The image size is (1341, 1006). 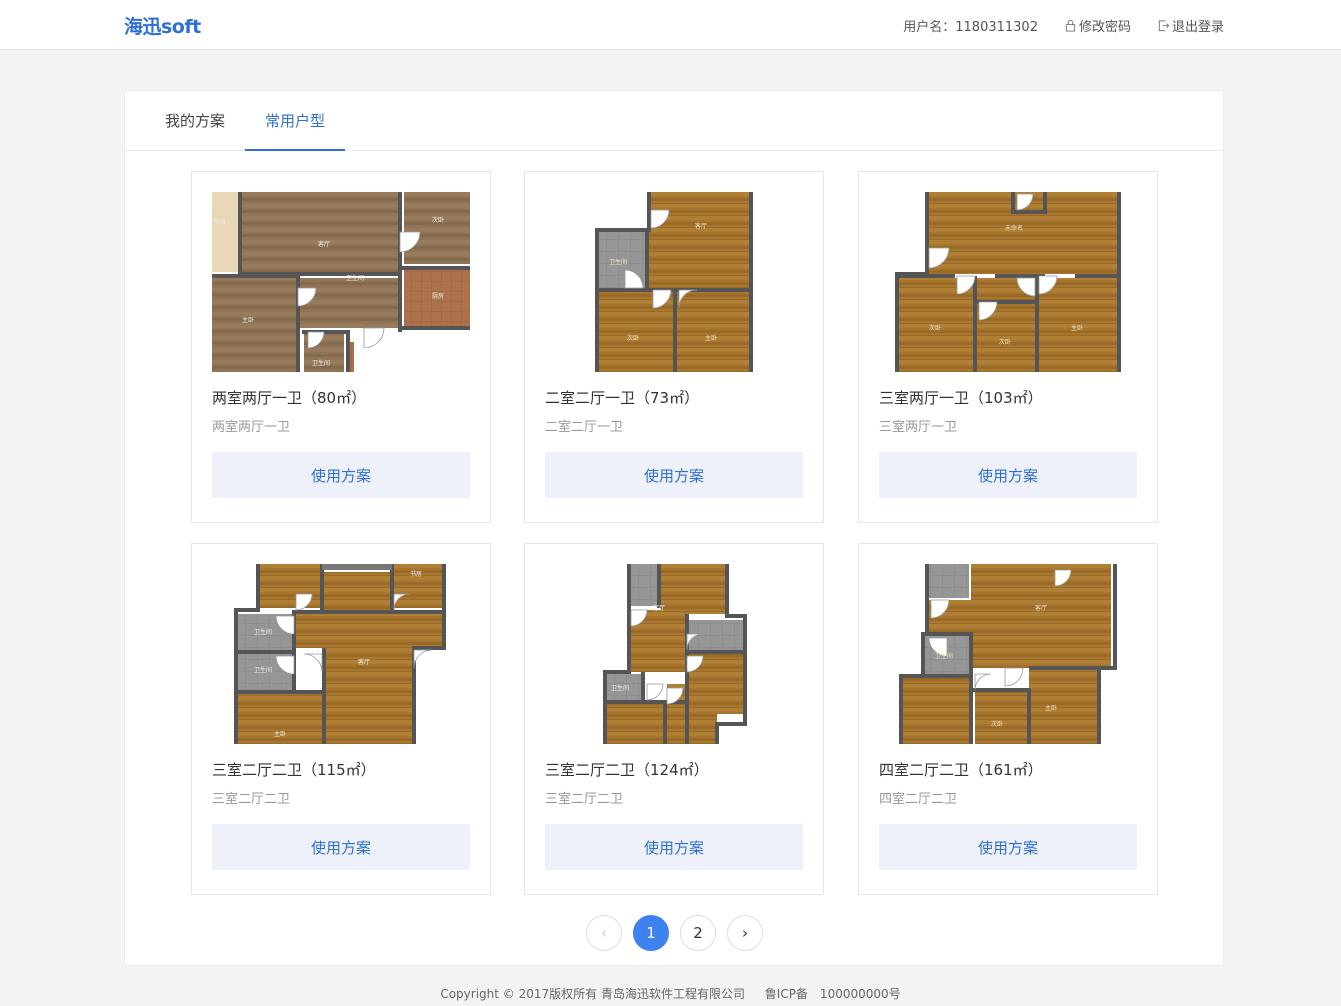 What do you see at coordinates (627, 770) in the screenshot?
I see `layout-title: 三室二厅二卫（124㎡）` at bounding box center [627, 770].